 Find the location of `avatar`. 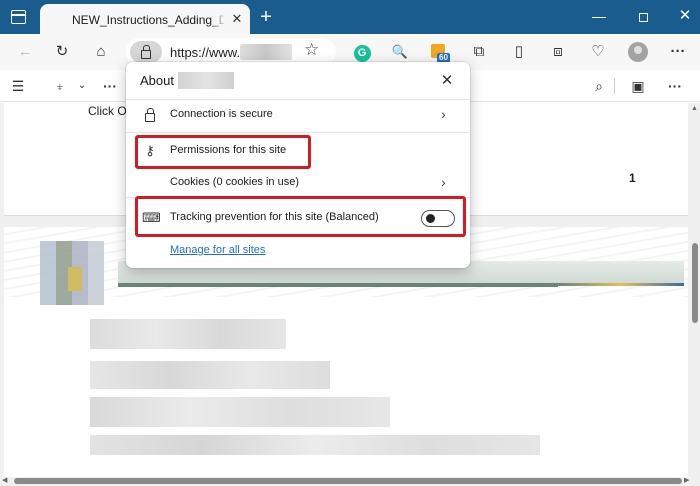

avatar is located at coordinates (638, 52).